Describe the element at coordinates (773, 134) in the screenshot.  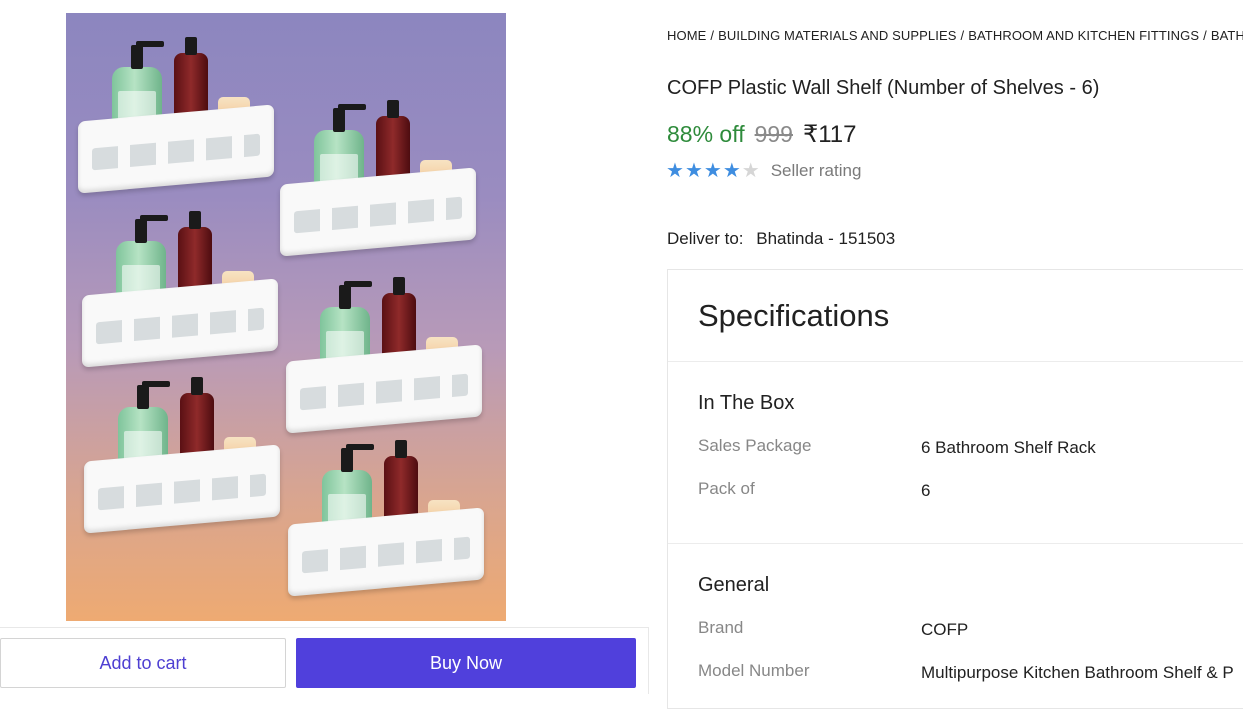
I see `original-price: 999` at that location.